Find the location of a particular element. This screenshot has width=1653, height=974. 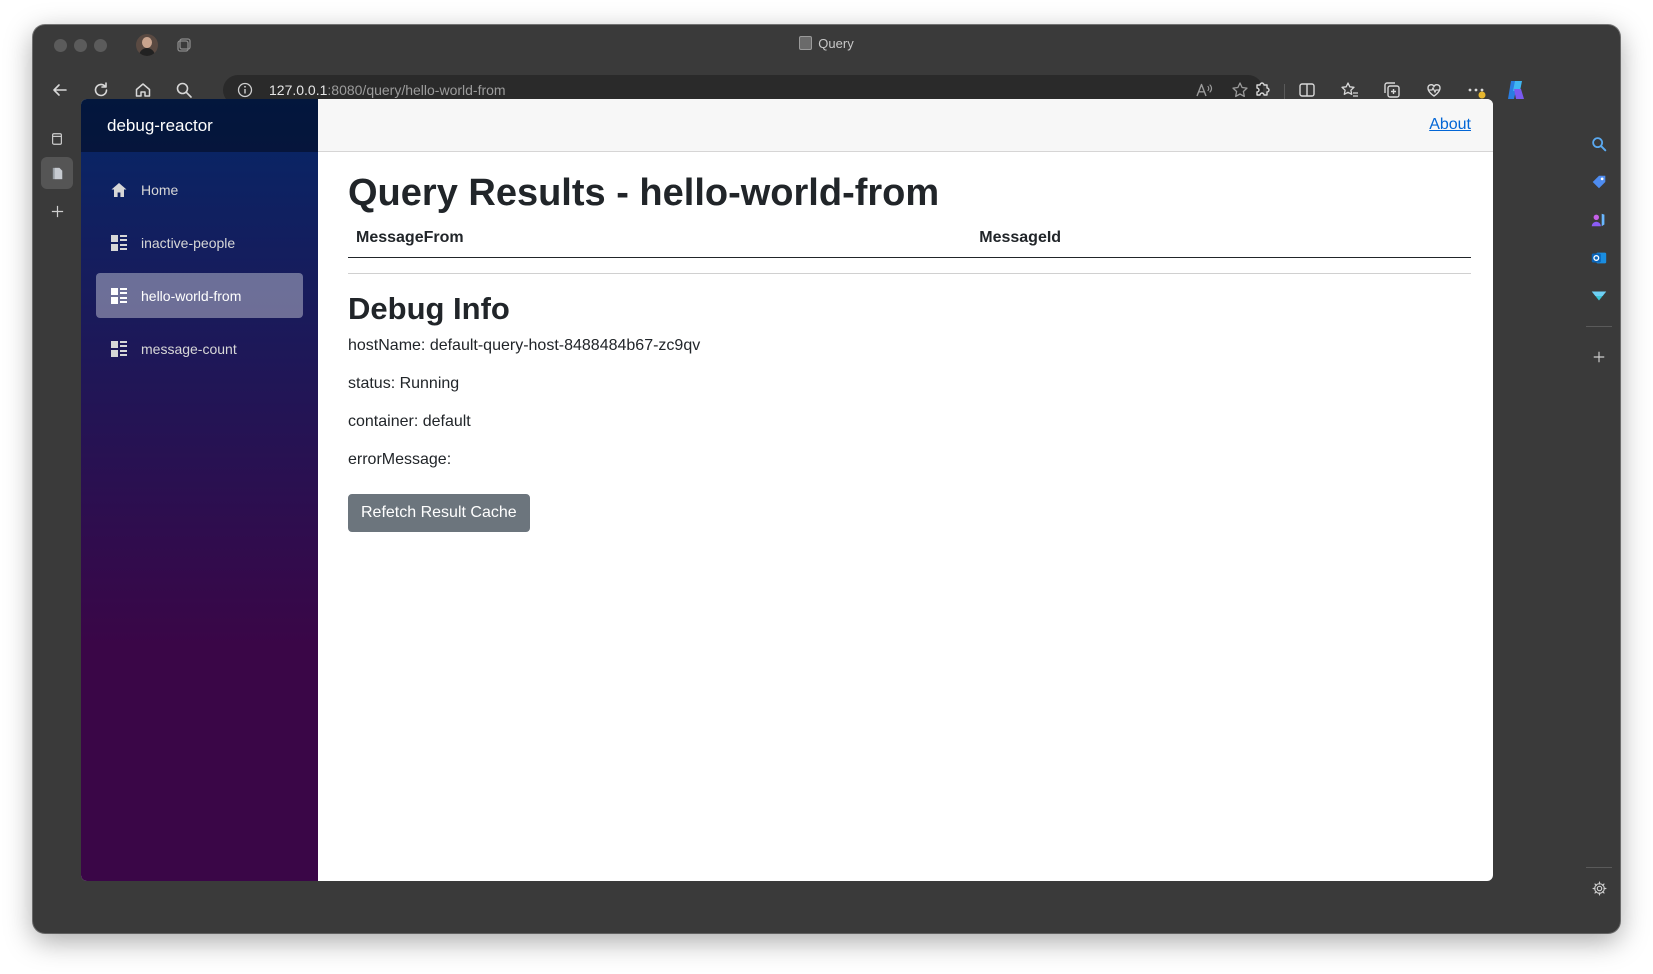

settings-gear-icon is located at coordinates (1599, 888).